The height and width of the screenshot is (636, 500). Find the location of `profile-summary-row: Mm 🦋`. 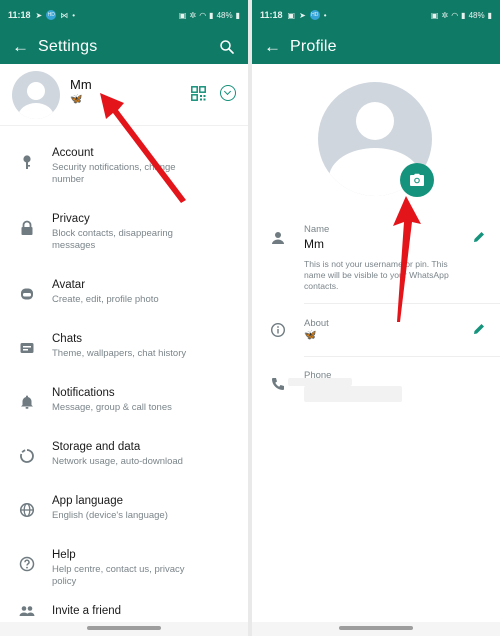

profile-summary-row: Mm 🦋 is located at coordinates (124, 95).